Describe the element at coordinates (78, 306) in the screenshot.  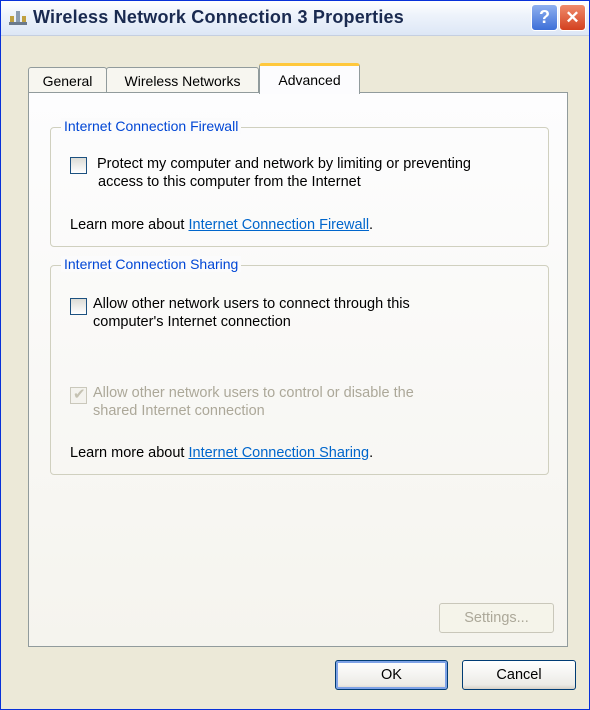
I see `allow-connect-checkbox` at that location.